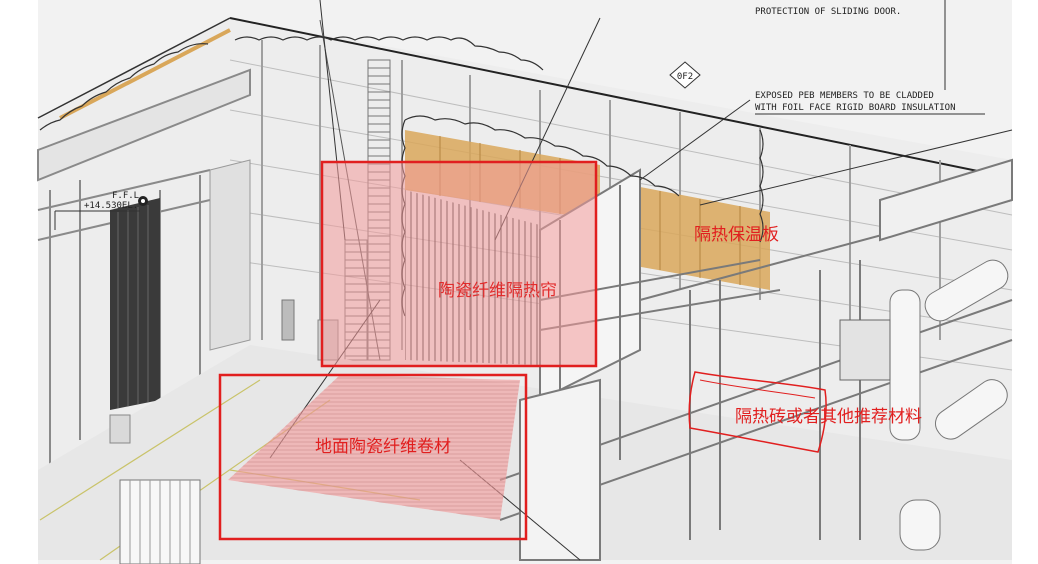  Describe the element at coordinates (111, 206) in the screenshot. I see `svg-text: +14.530EL.` at that location.